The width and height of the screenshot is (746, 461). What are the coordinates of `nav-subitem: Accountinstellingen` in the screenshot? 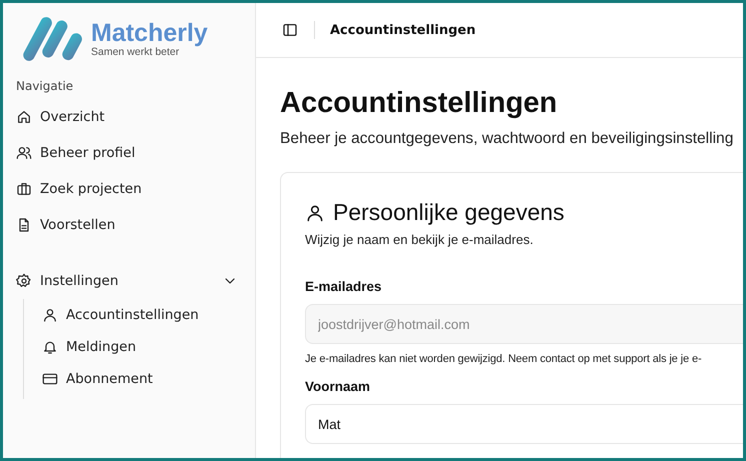 It's located at (141, 315).